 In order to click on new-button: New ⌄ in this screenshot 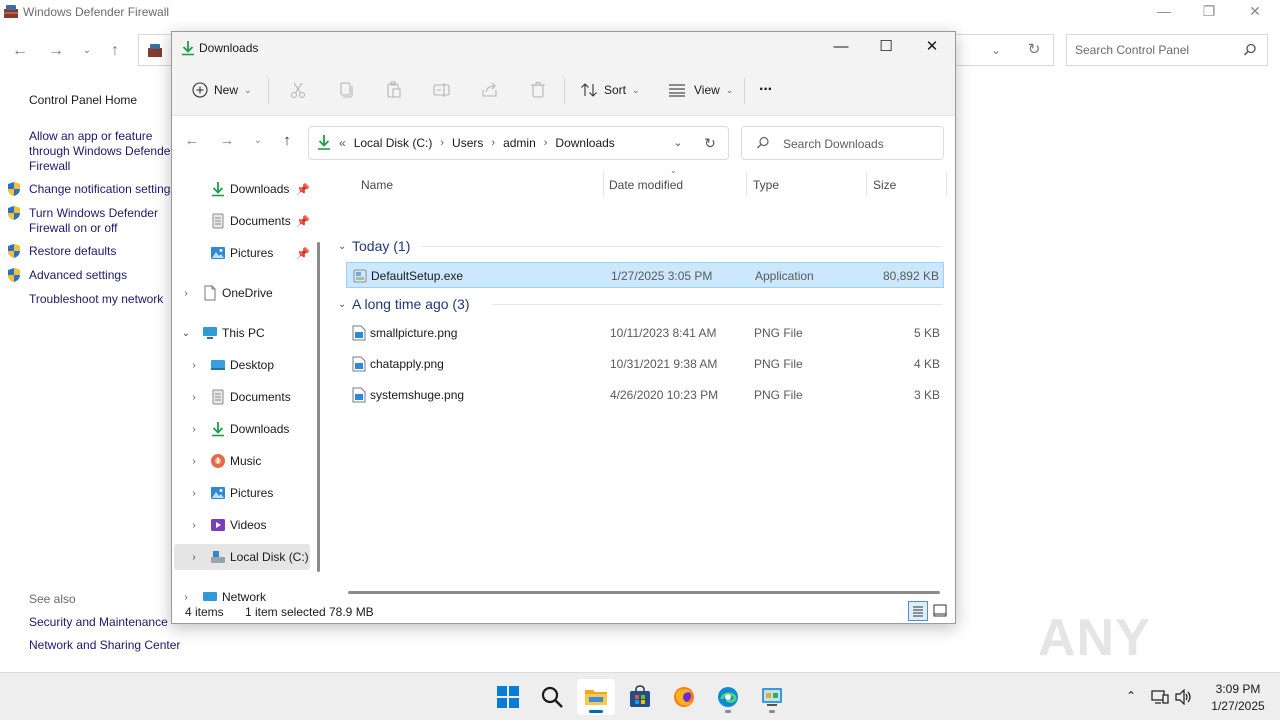, I will do `click(222, 90)`.